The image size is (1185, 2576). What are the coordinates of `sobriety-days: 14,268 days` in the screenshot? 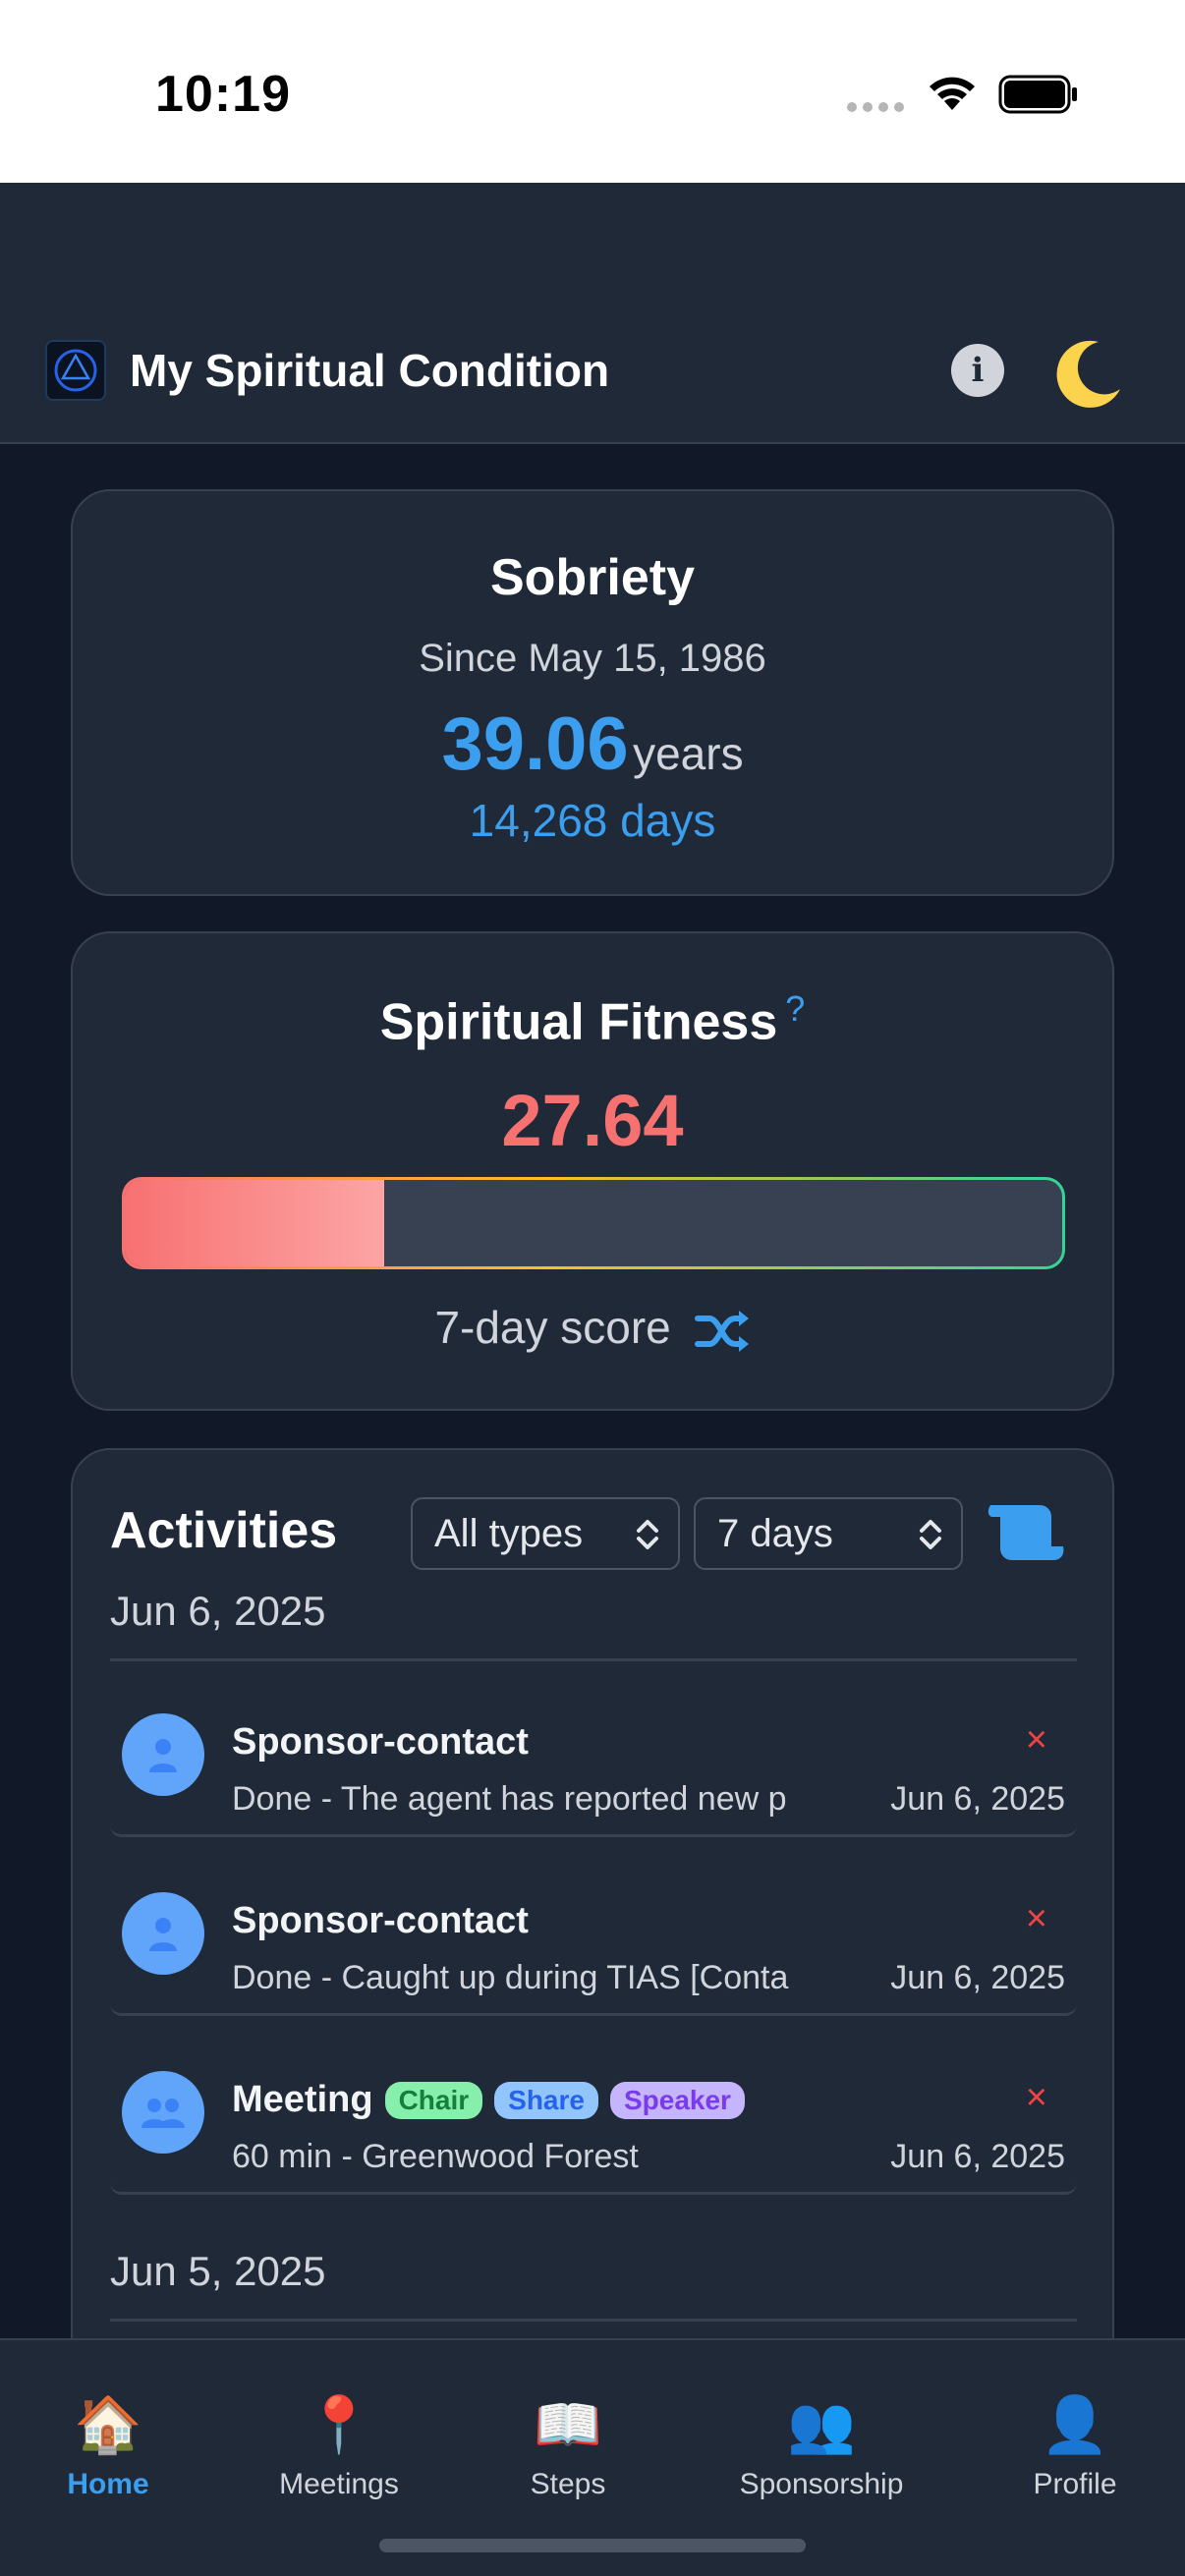 It's located at (592, 820).